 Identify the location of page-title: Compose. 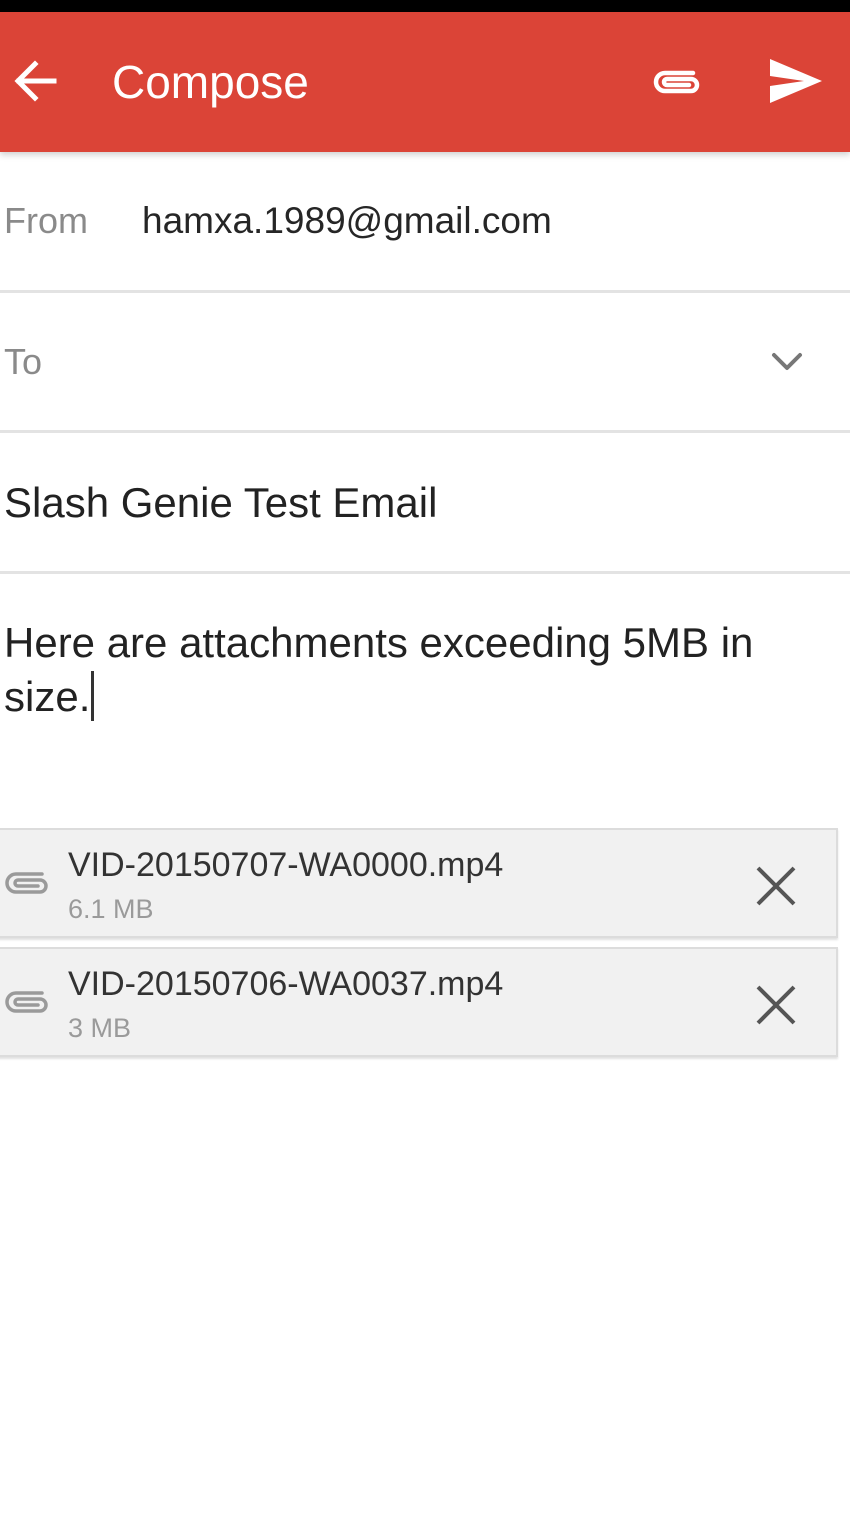
(210, 82).